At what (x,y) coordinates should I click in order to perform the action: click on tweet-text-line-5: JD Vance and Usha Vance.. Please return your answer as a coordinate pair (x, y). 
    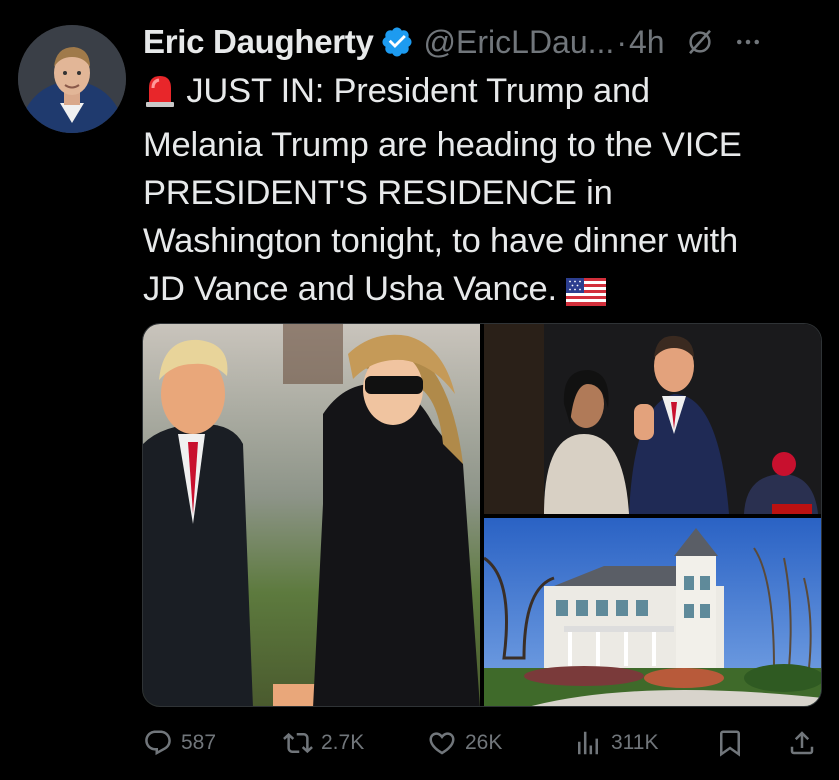
    Looking at the image, I should click on (483, 292).